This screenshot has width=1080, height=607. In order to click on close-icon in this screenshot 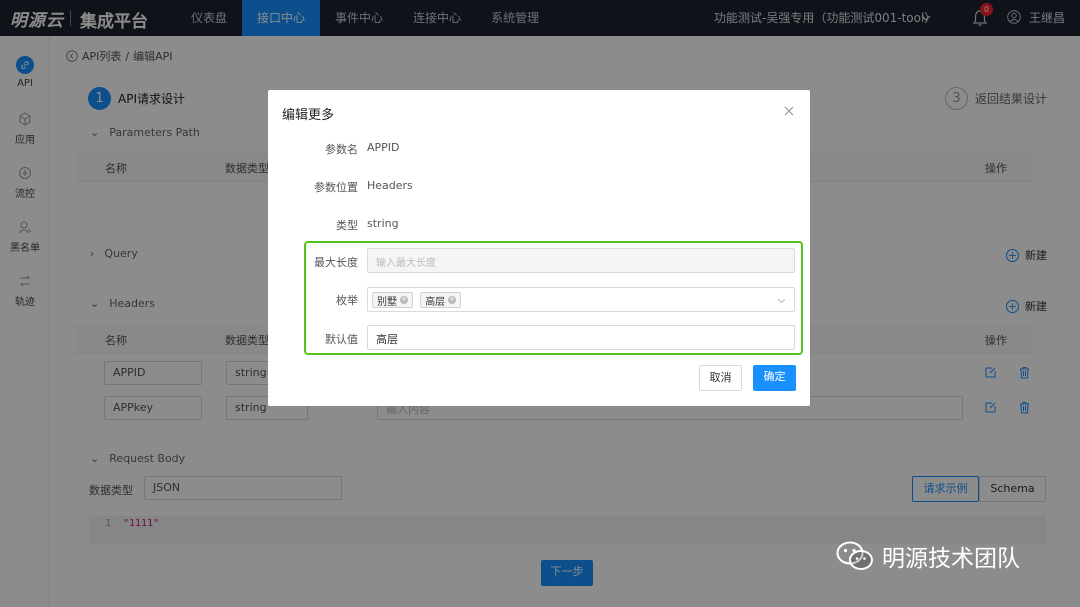, I will do `click(789, 111)`.